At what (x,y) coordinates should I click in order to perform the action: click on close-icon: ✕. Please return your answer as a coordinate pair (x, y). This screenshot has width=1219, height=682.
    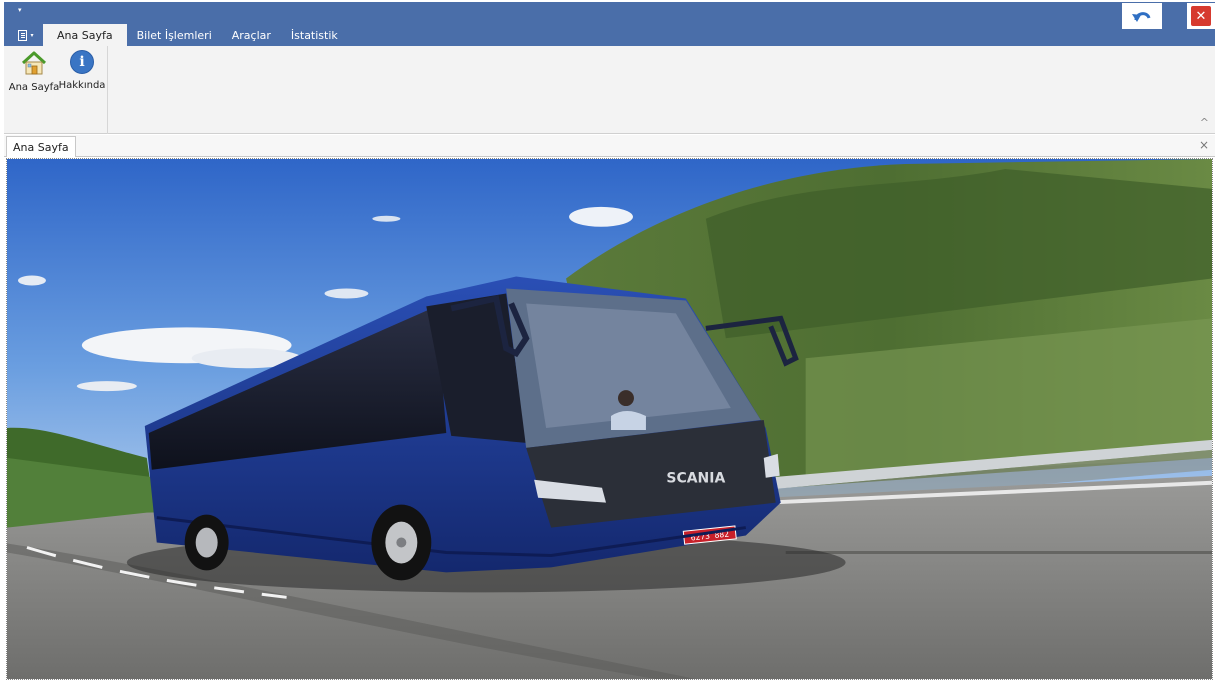
    Looking at the image, I should click on (1201, 16).